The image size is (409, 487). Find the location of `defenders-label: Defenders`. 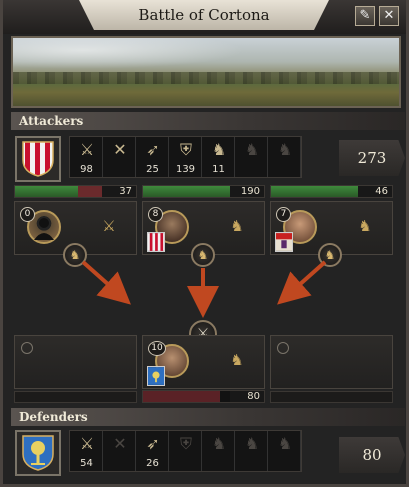

defenders-label: Defenders is located at coordinates (53, 417).